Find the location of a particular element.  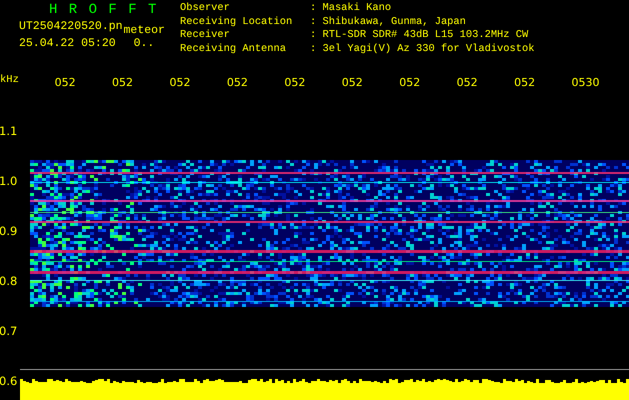

frequency-label: 1.1 is located at coordinates (9, 131).